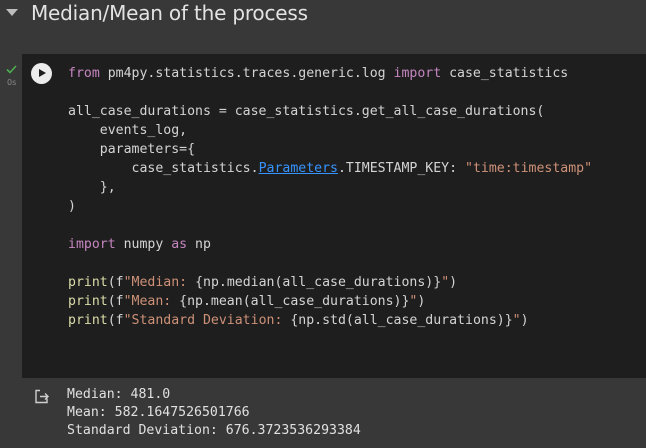  I want to click on code-line: },, so click(92, 187).